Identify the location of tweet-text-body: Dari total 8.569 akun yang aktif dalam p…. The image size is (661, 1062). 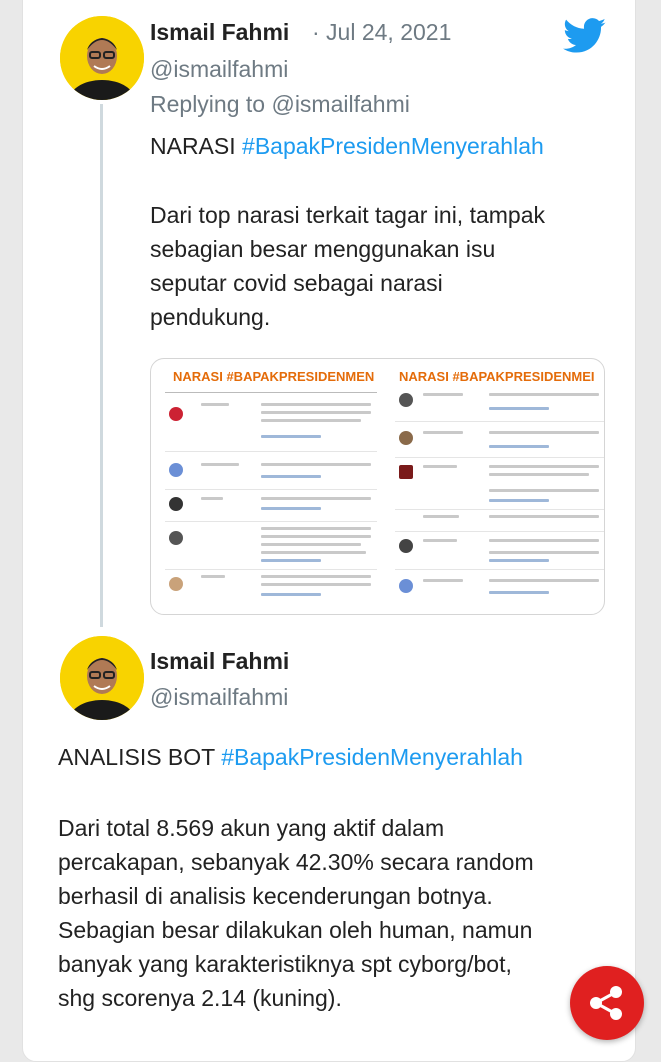
(296, 913).